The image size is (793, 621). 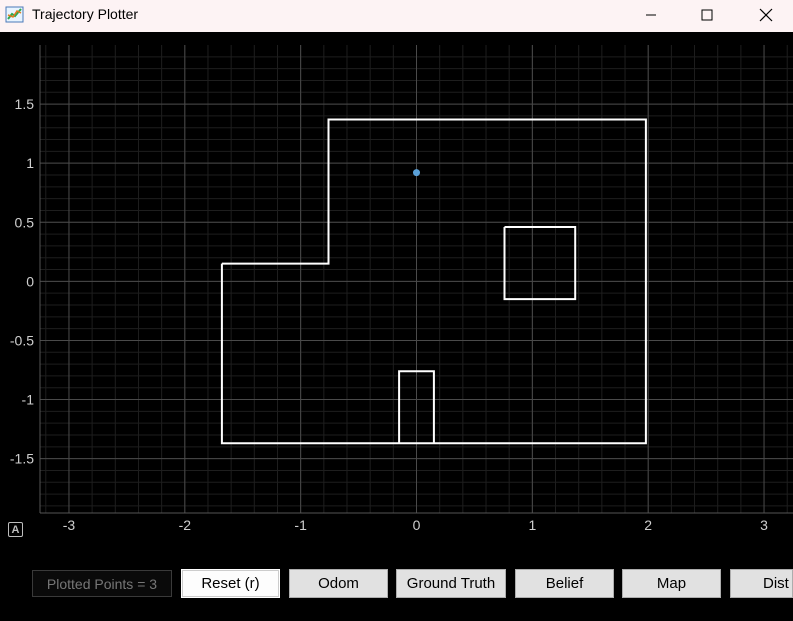 I want to click on y-tick-label: -1.5, so click(x=22, y=459).